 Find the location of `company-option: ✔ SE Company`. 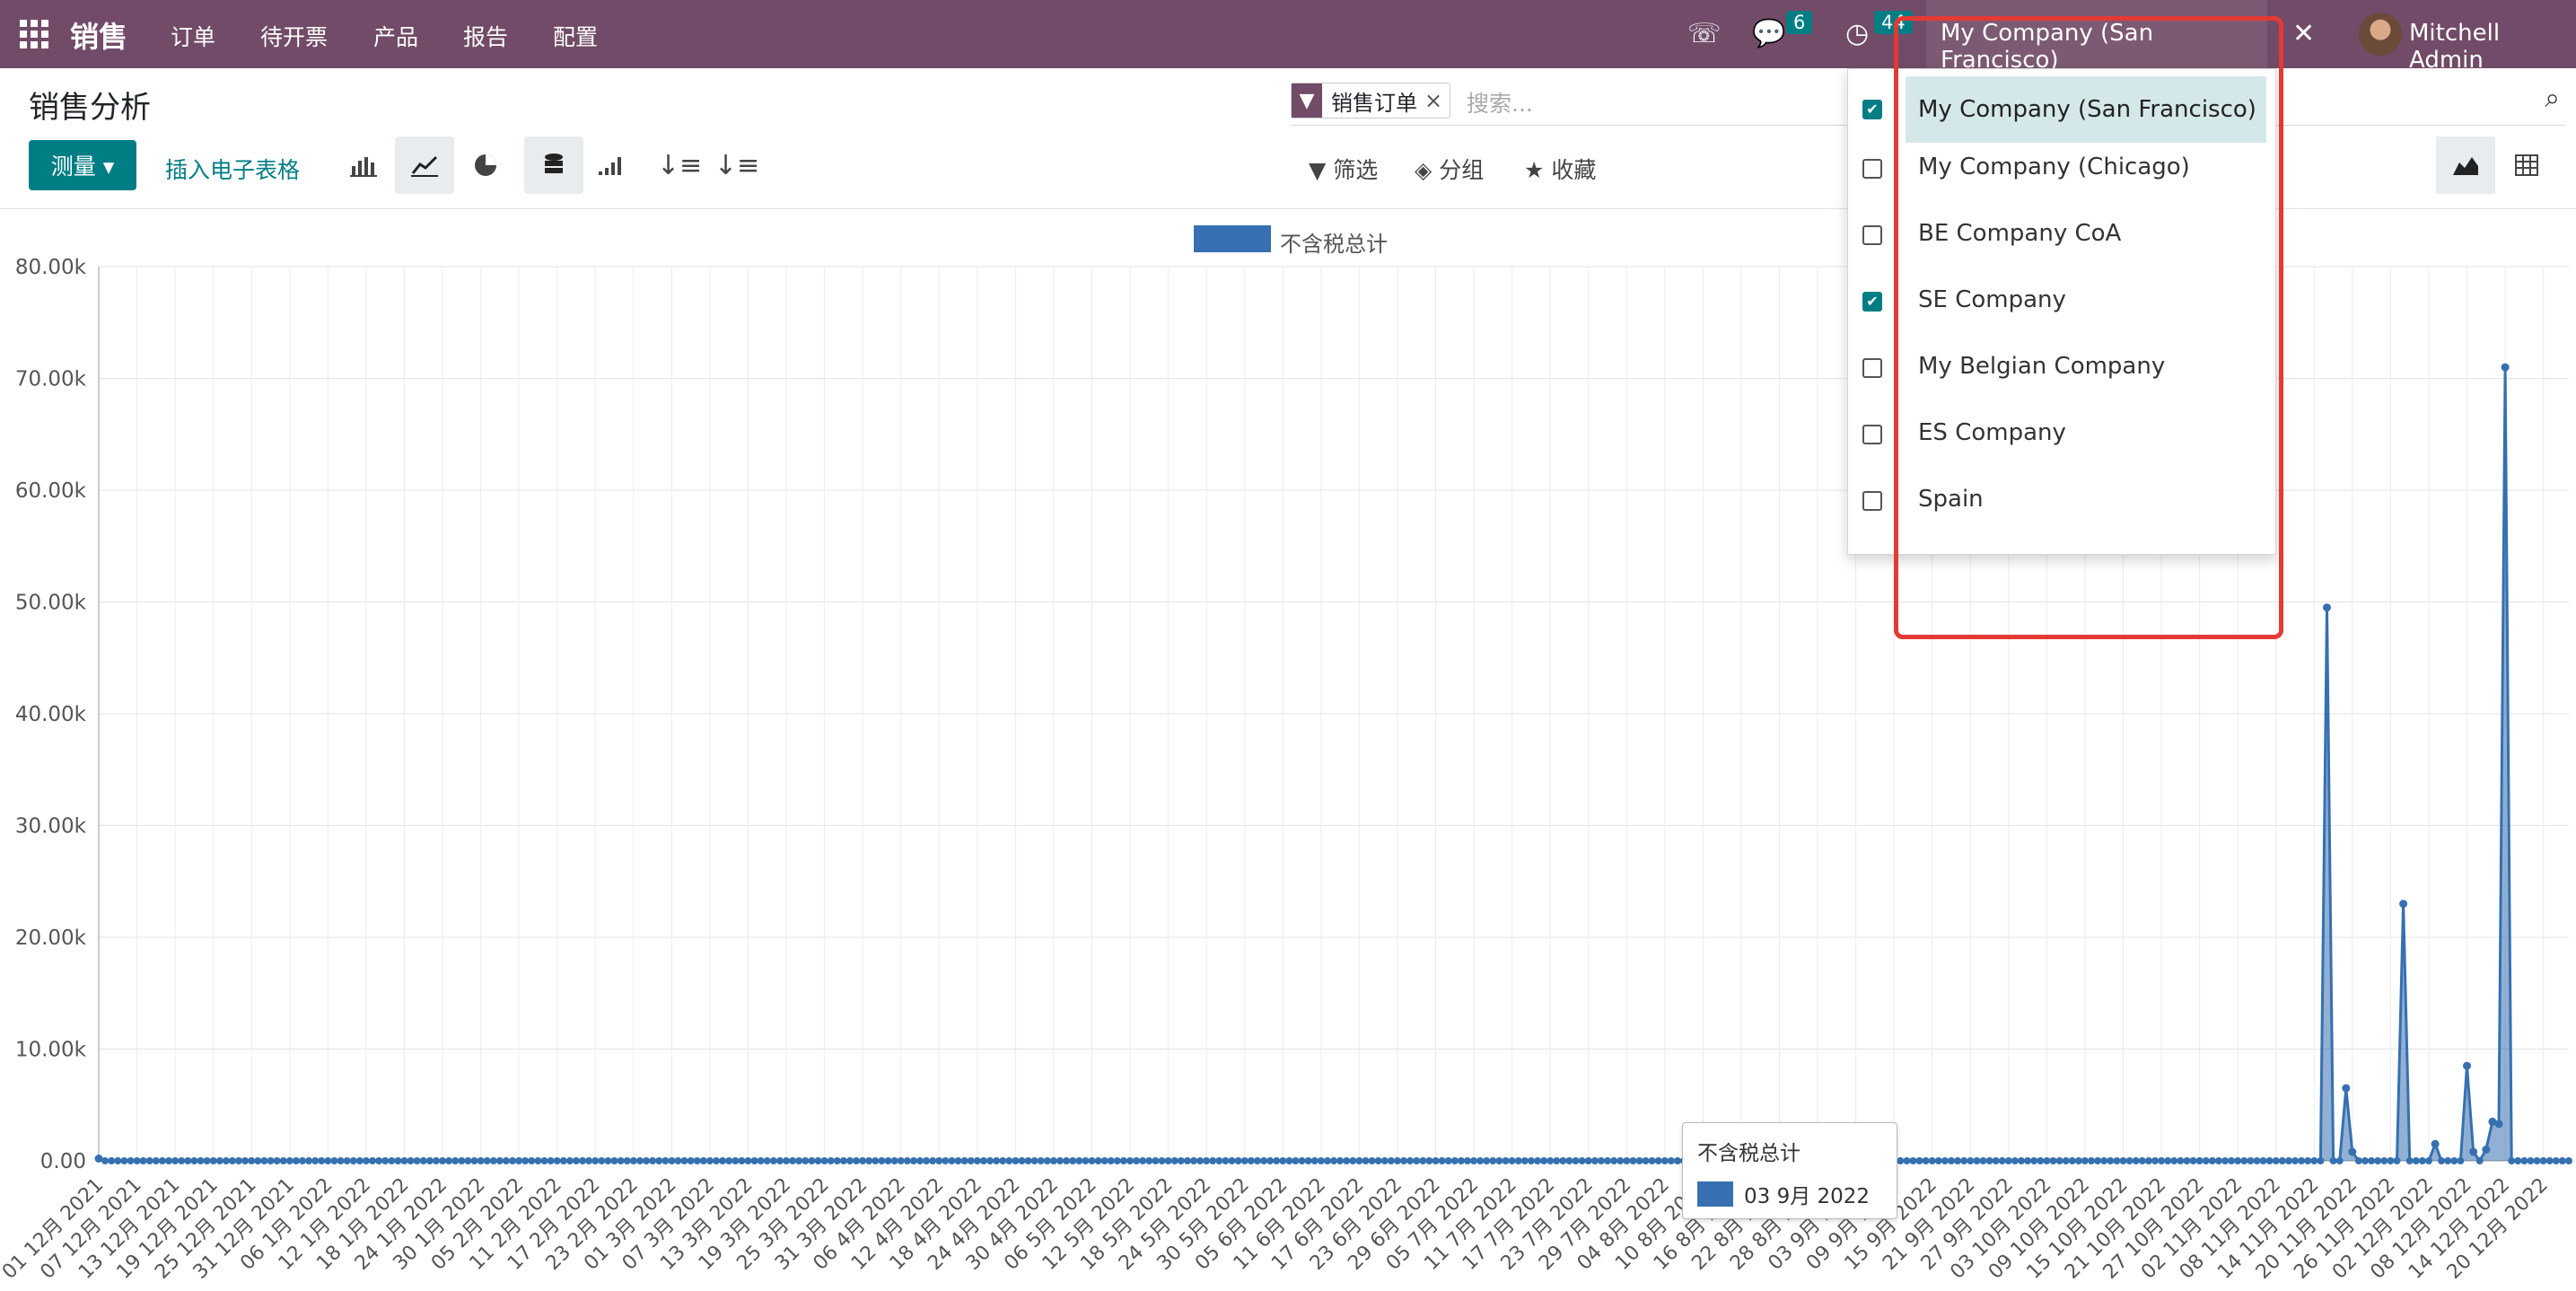

company-option: ✔ SE Company is located at coordinates (2061, 301).